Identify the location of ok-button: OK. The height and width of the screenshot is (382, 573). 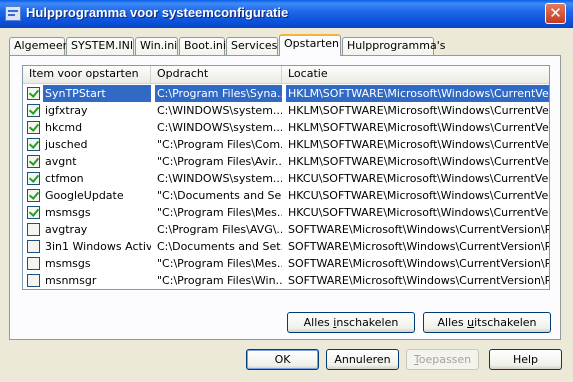
(282, 359).